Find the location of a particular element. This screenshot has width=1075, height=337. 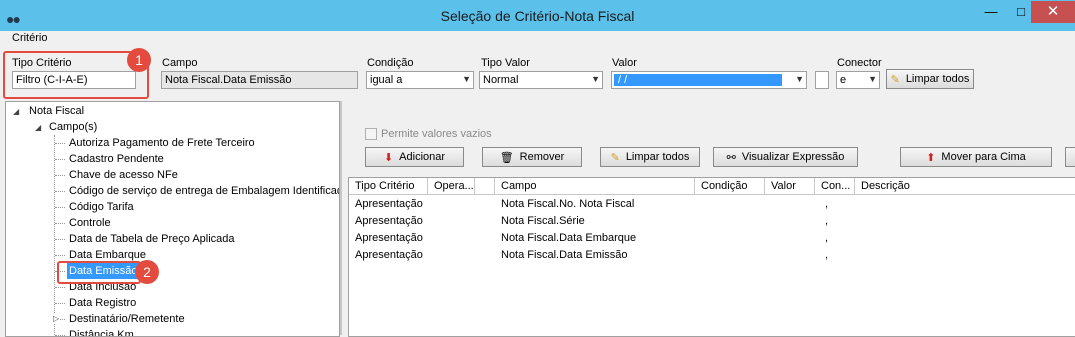

close-button: ✕ is located at coordinates (1053, 12).